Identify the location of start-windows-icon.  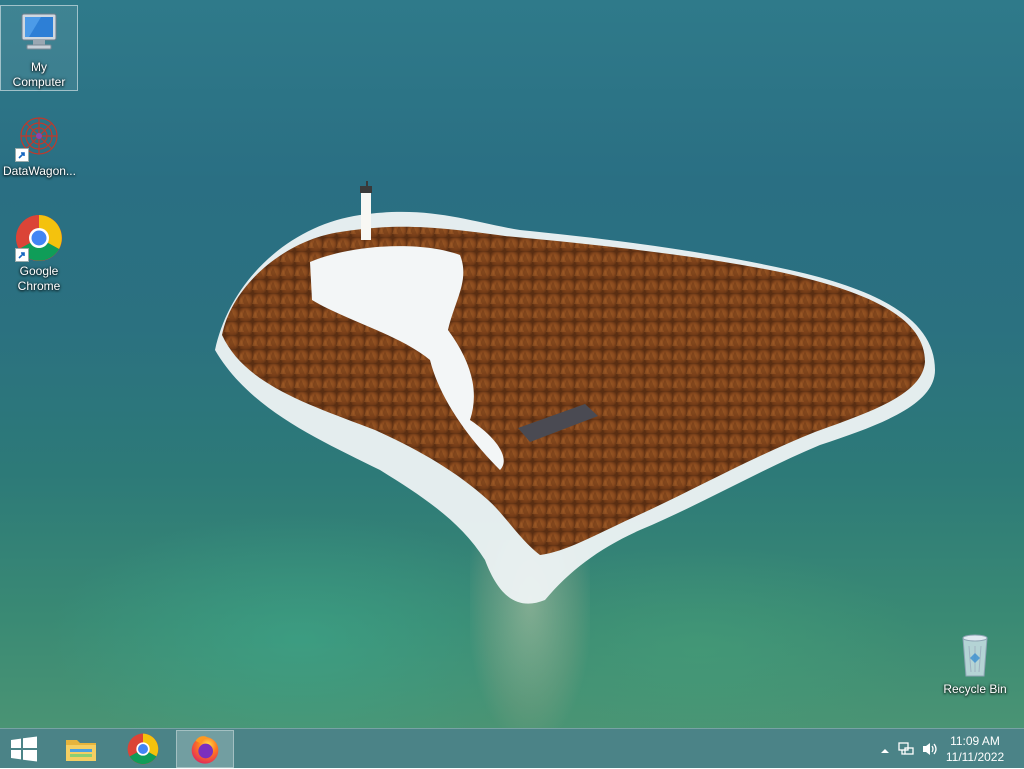
(24, 749).